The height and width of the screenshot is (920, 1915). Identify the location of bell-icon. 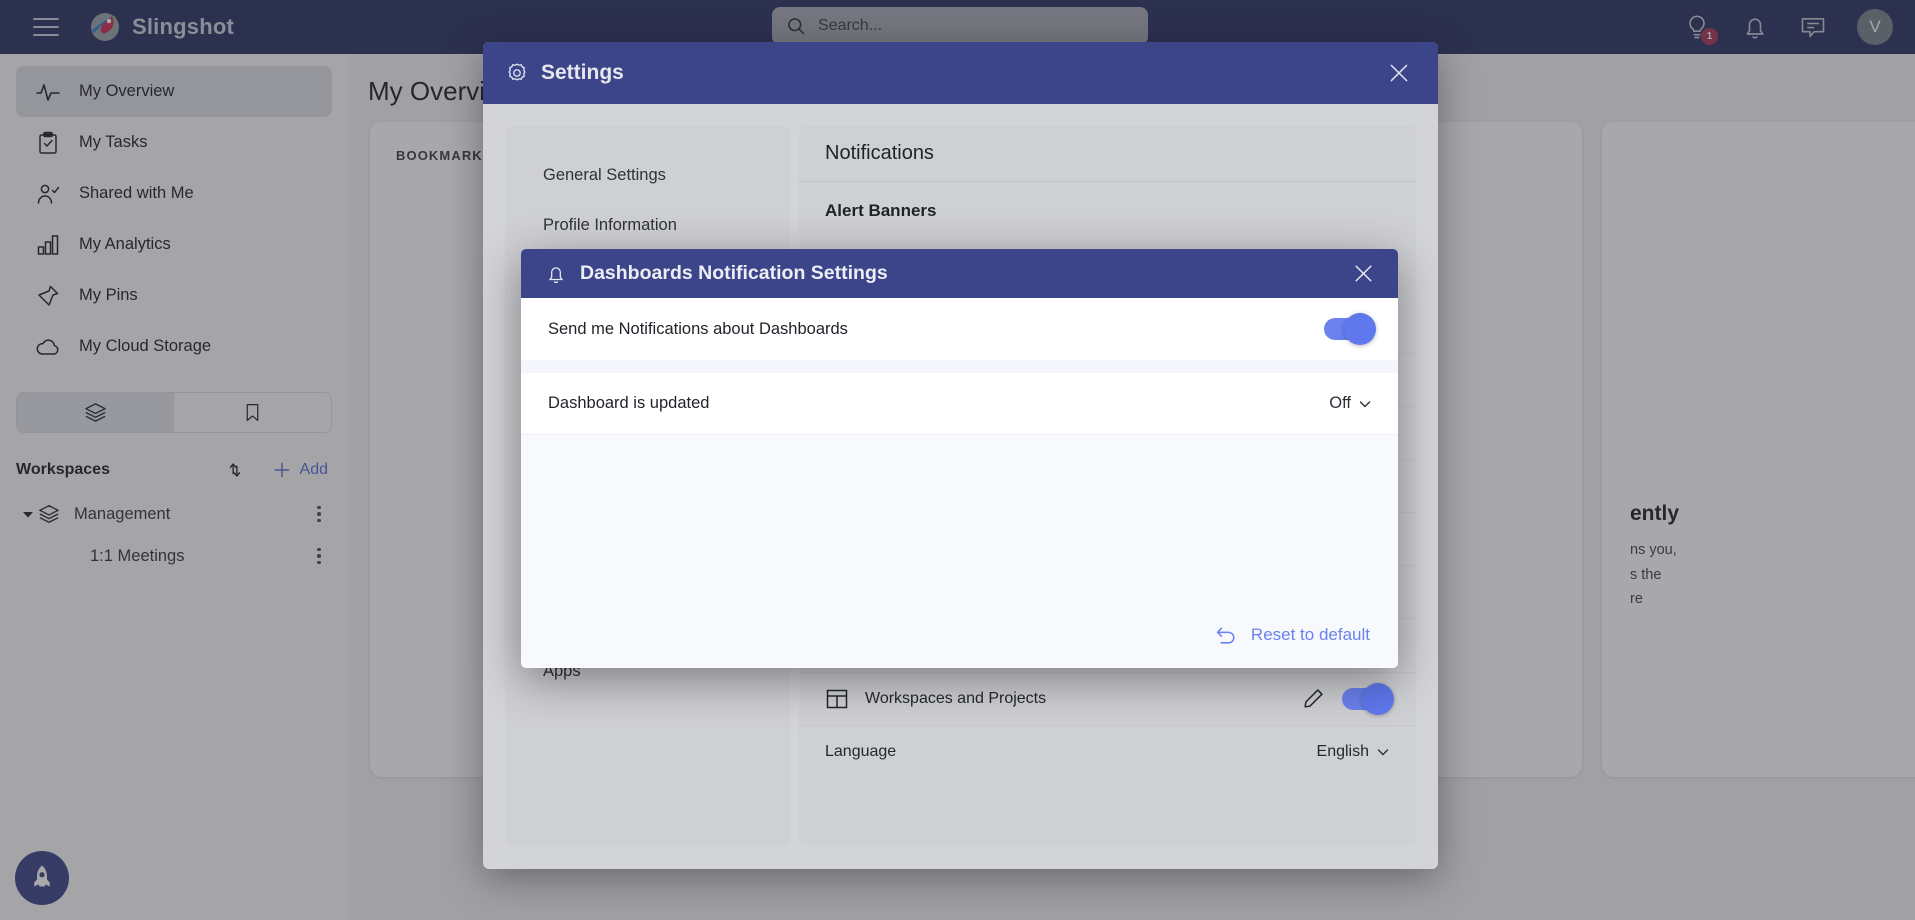
(556, 274).